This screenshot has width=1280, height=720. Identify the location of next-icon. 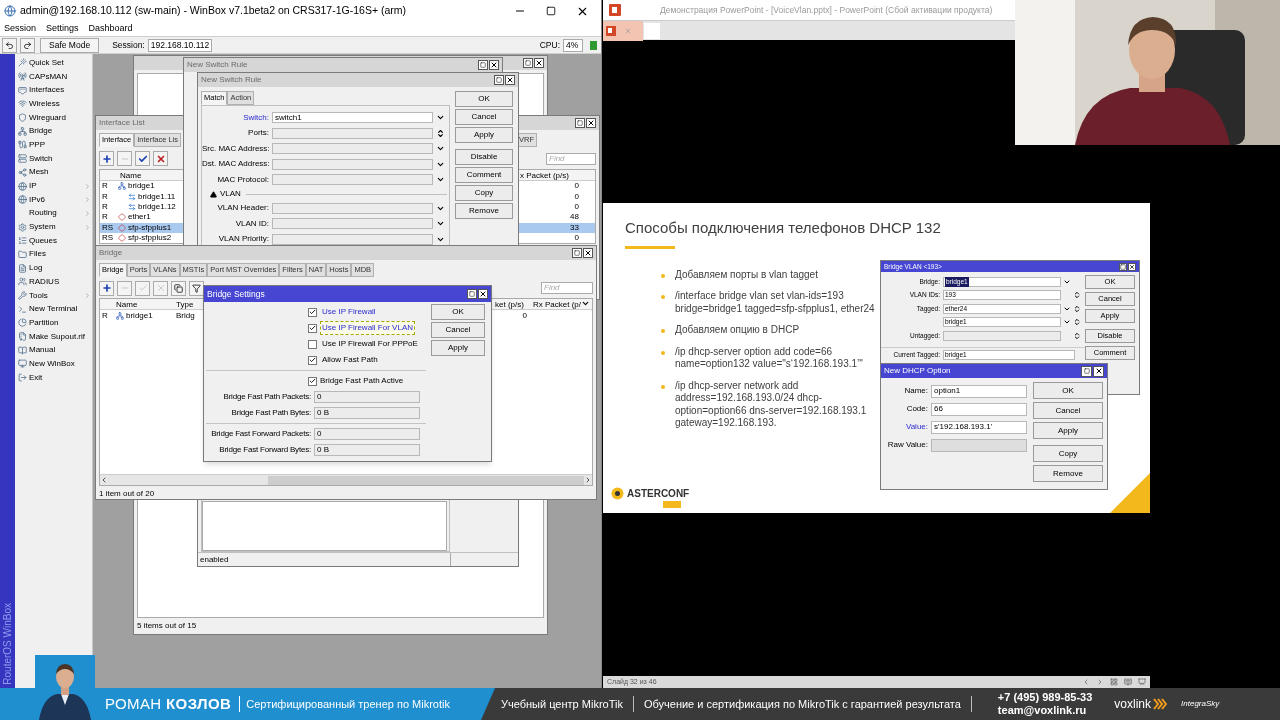
(1100, 682).